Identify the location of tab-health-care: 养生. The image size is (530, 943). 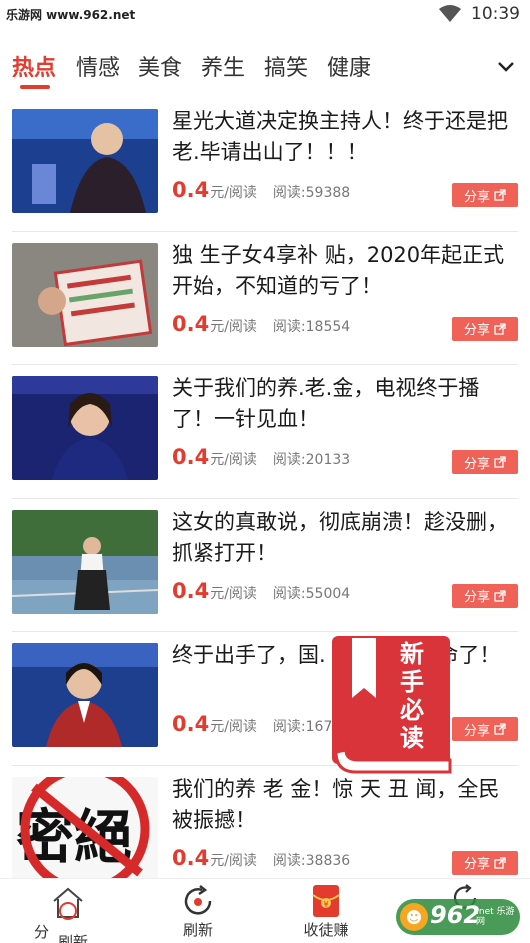
(223, 66).